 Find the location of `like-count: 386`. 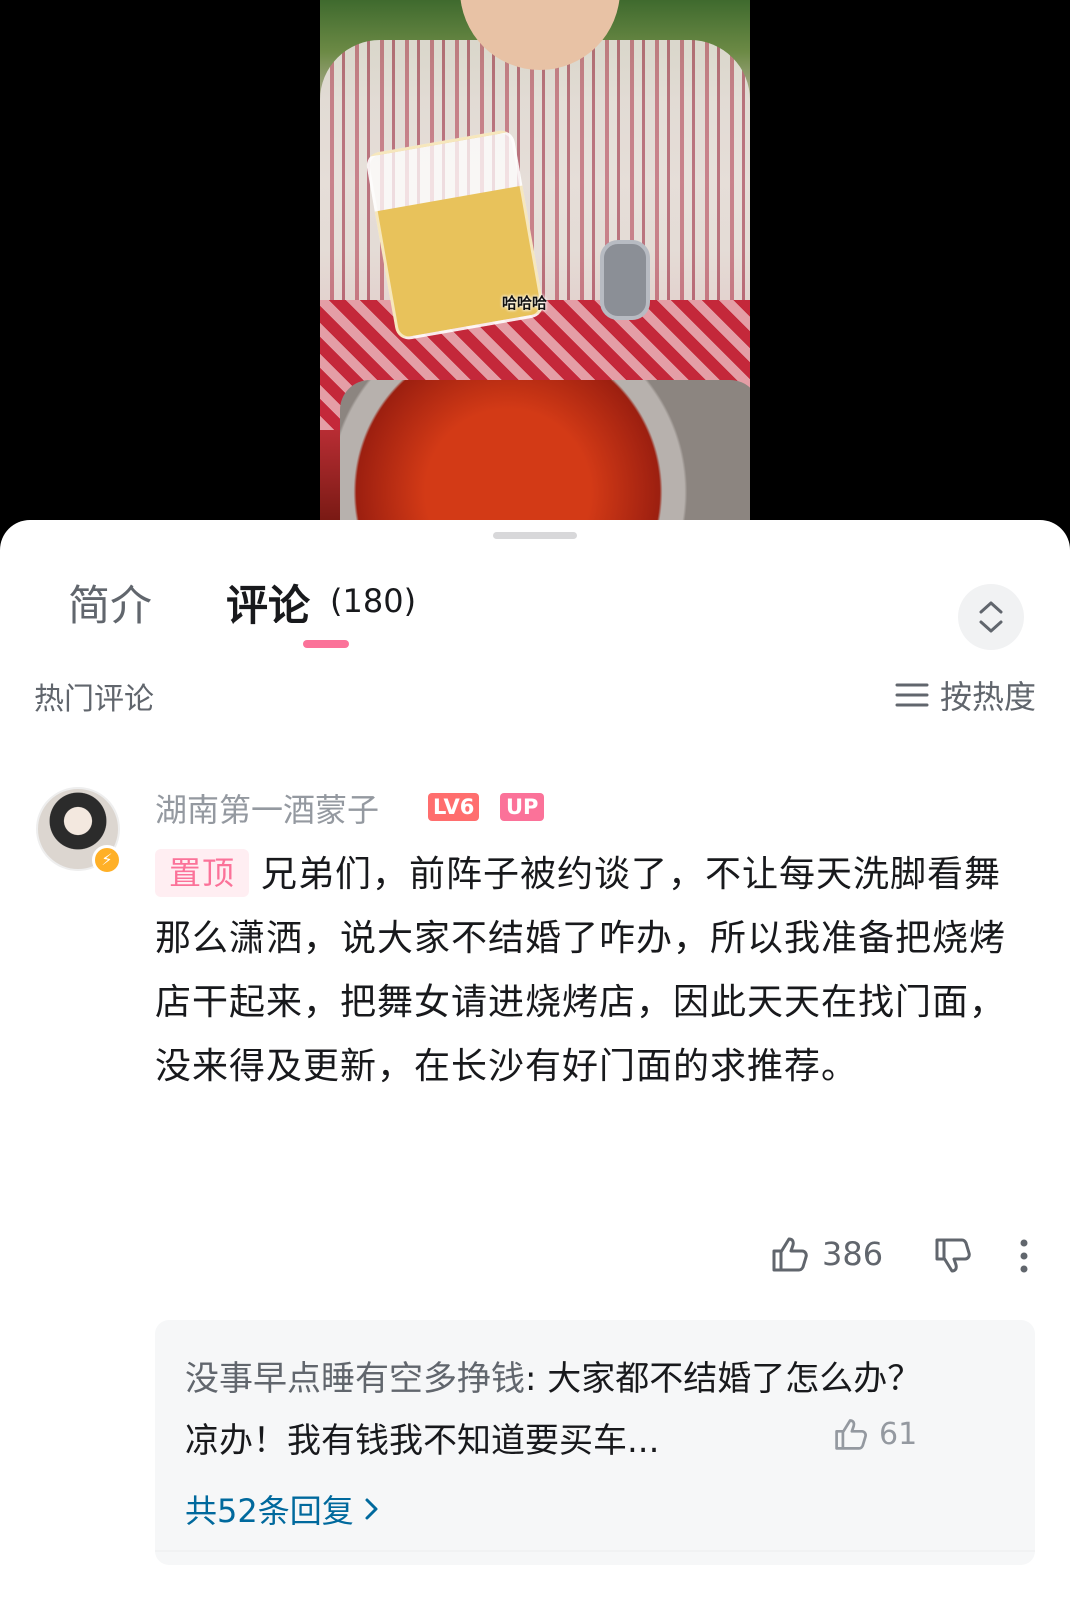

like-count: 386 is located at coordinates (853, 1254).